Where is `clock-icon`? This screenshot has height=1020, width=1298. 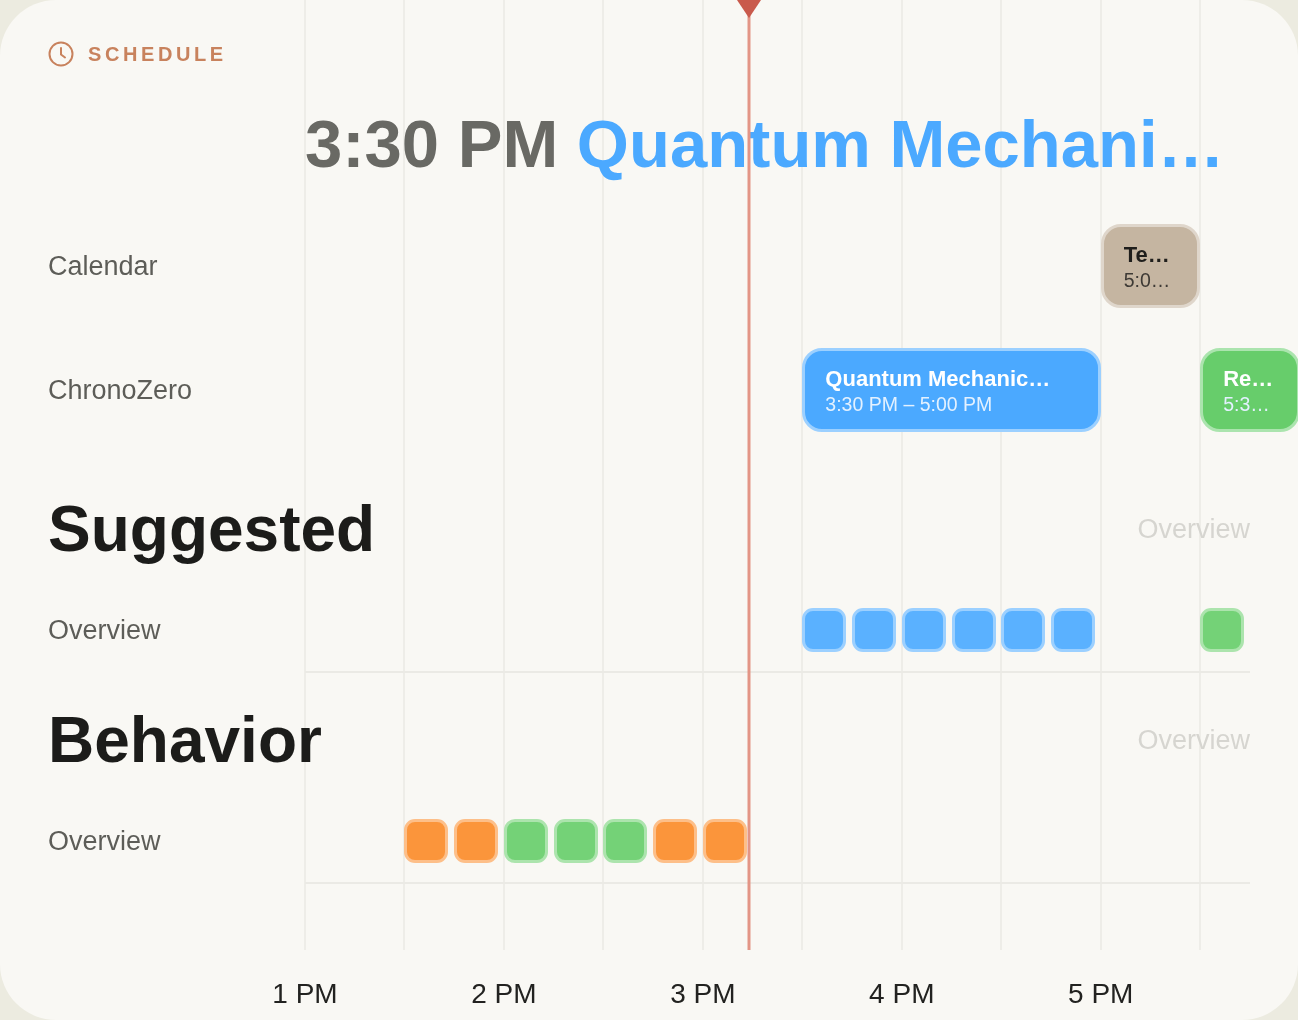
clock-icon is located at coordinates (61, 54).